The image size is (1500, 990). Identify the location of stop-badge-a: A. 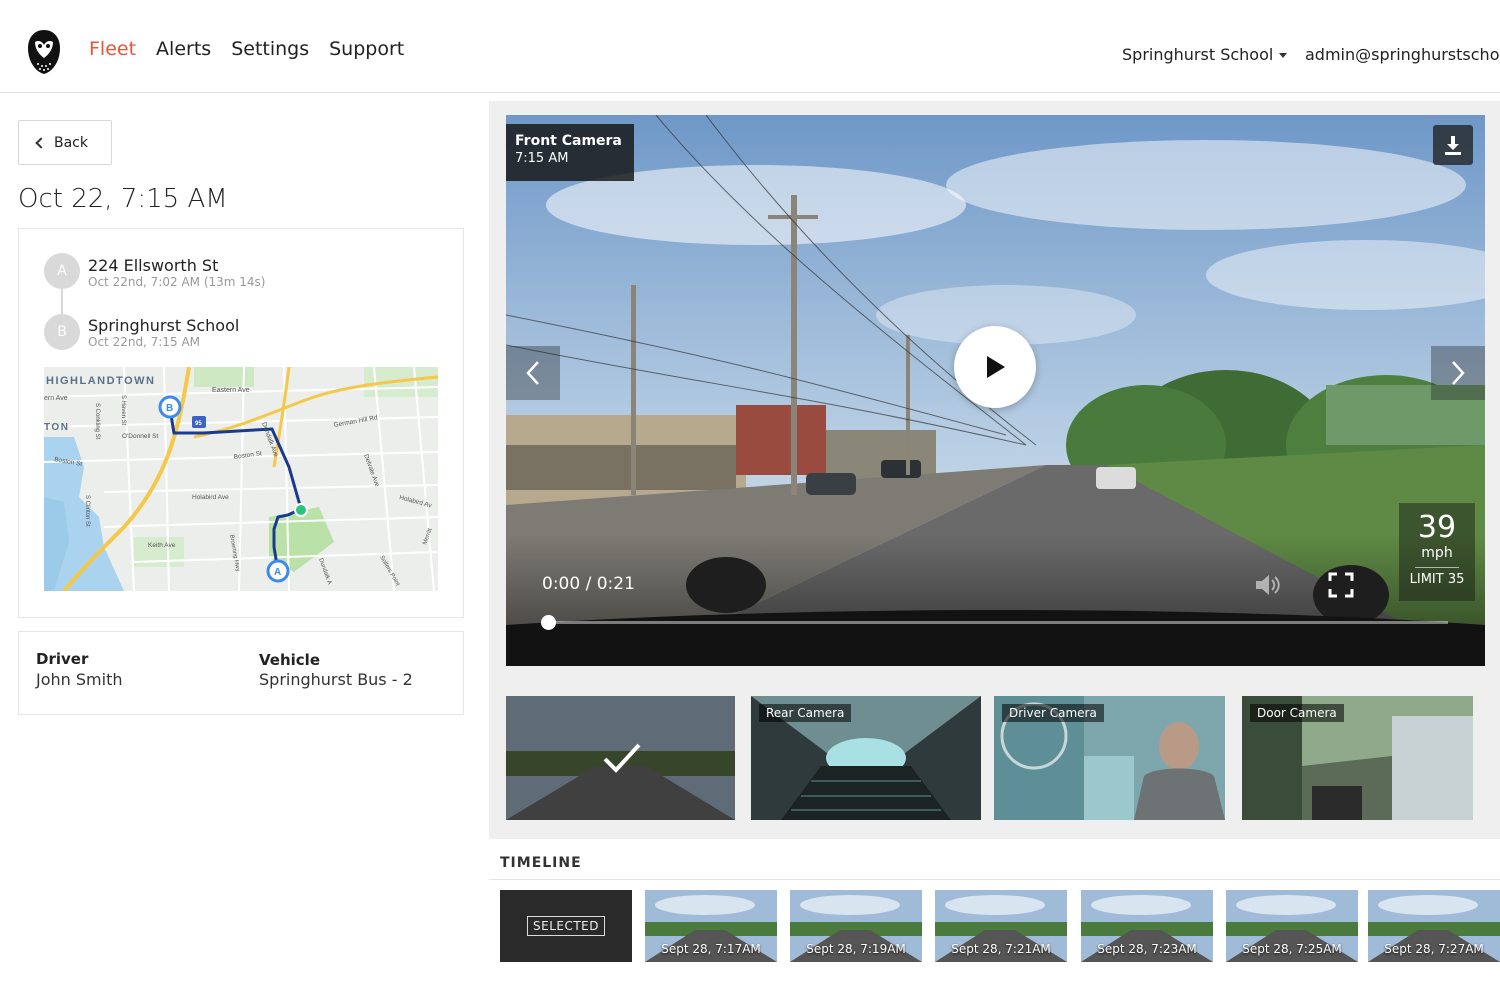
(62, 271).